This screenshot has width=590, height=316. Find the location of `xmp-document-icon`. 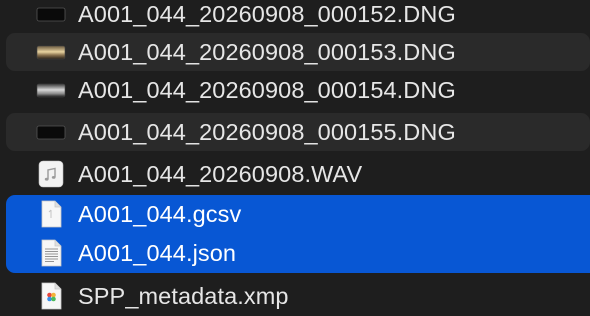

xmp-document-icon is located at coordinates (51, 296).